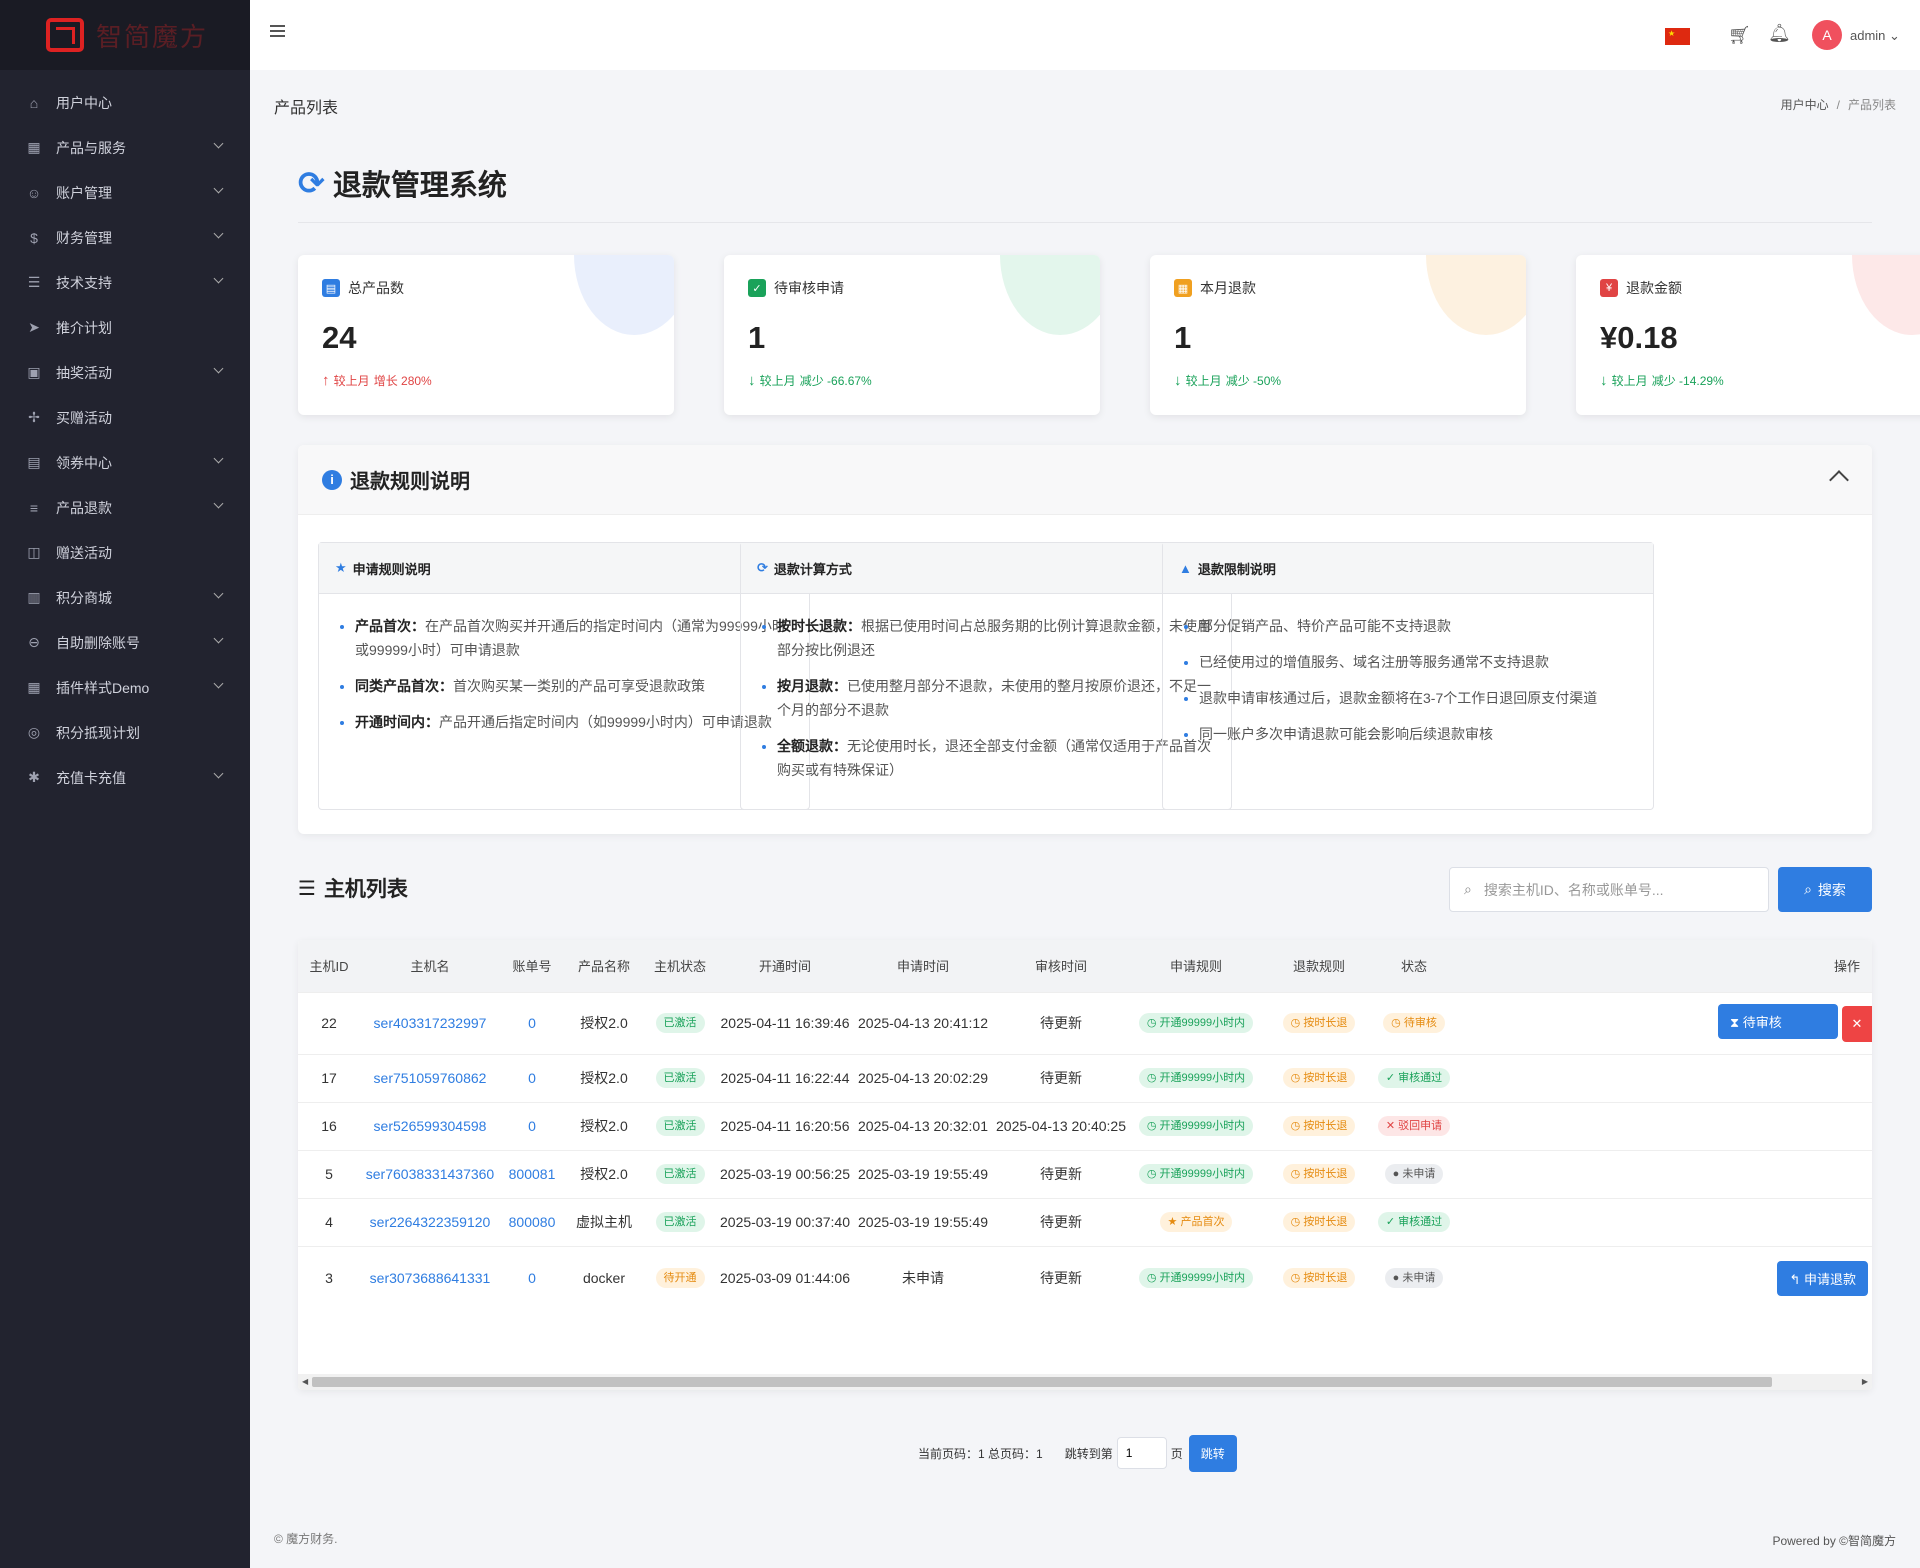  What do you see at coordinates (1042, 1382) in the screenshot?
I see `scrollbar-thumb` at bounding box center [1042, 1382].